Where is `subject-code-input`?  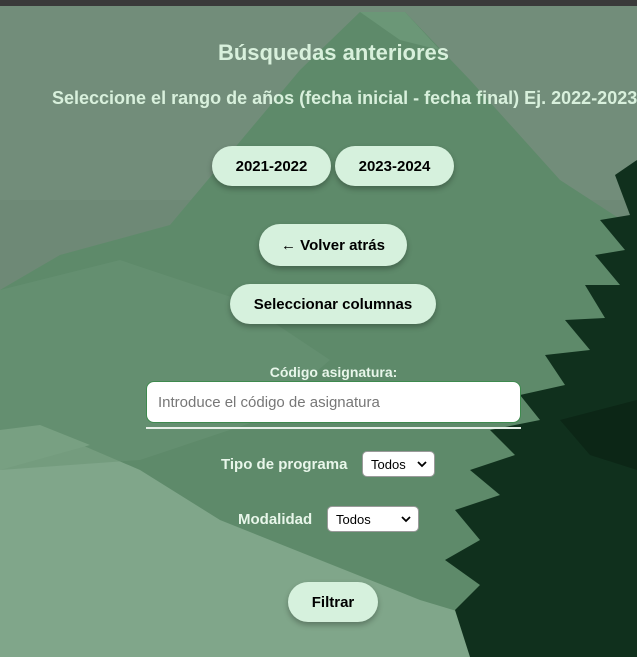
subject-code-input is located at coordinates (333, 402).